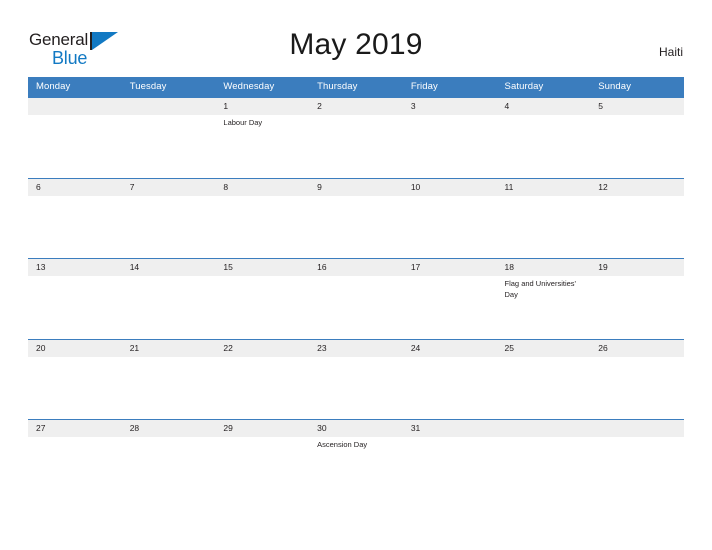 This screenshot has height=550, width=712. Describe the element at coordinates (356, 137) in the screenshot. I see `week-row: 1 Labour Day 2 3 4 5` at that location.